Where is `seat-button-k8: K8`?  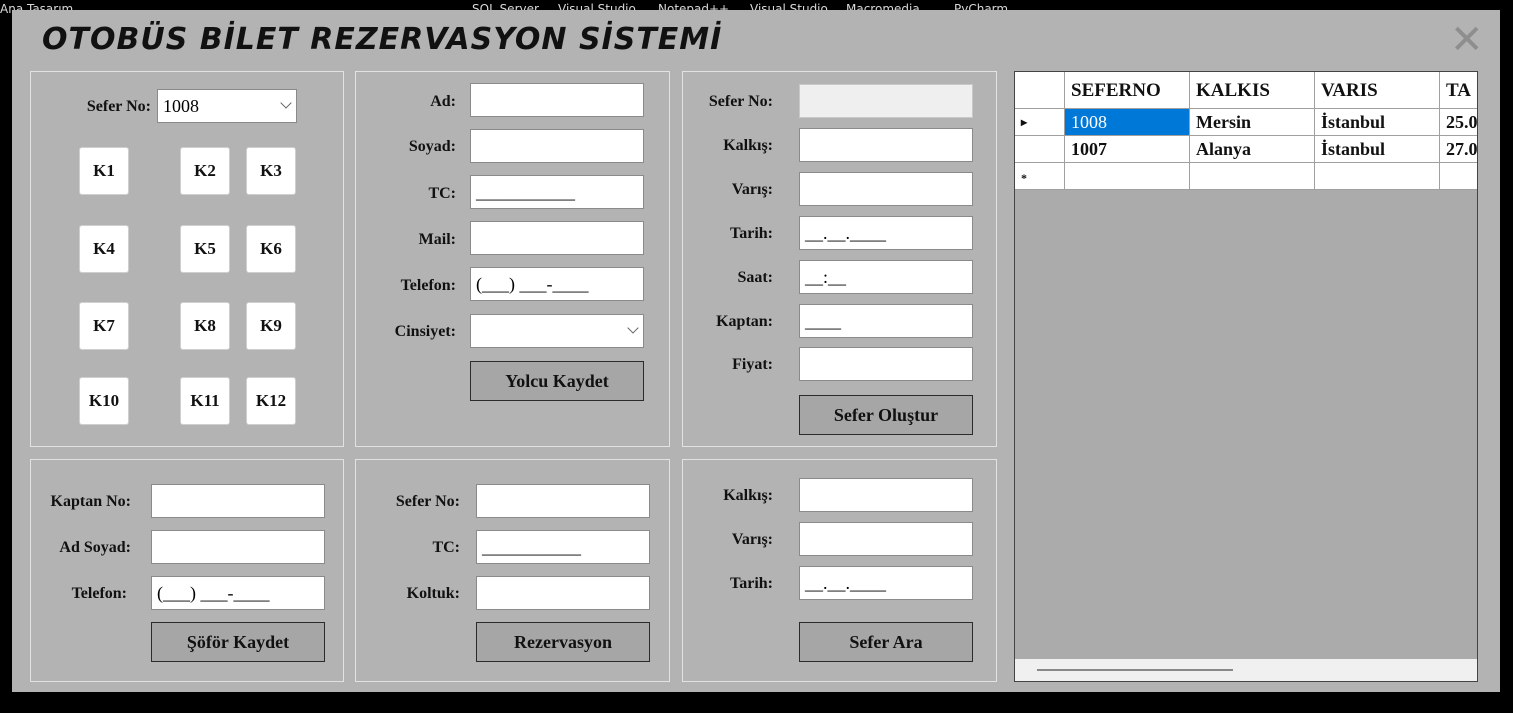 seat-button-k8: K8 is located at coordinates (205, 326).